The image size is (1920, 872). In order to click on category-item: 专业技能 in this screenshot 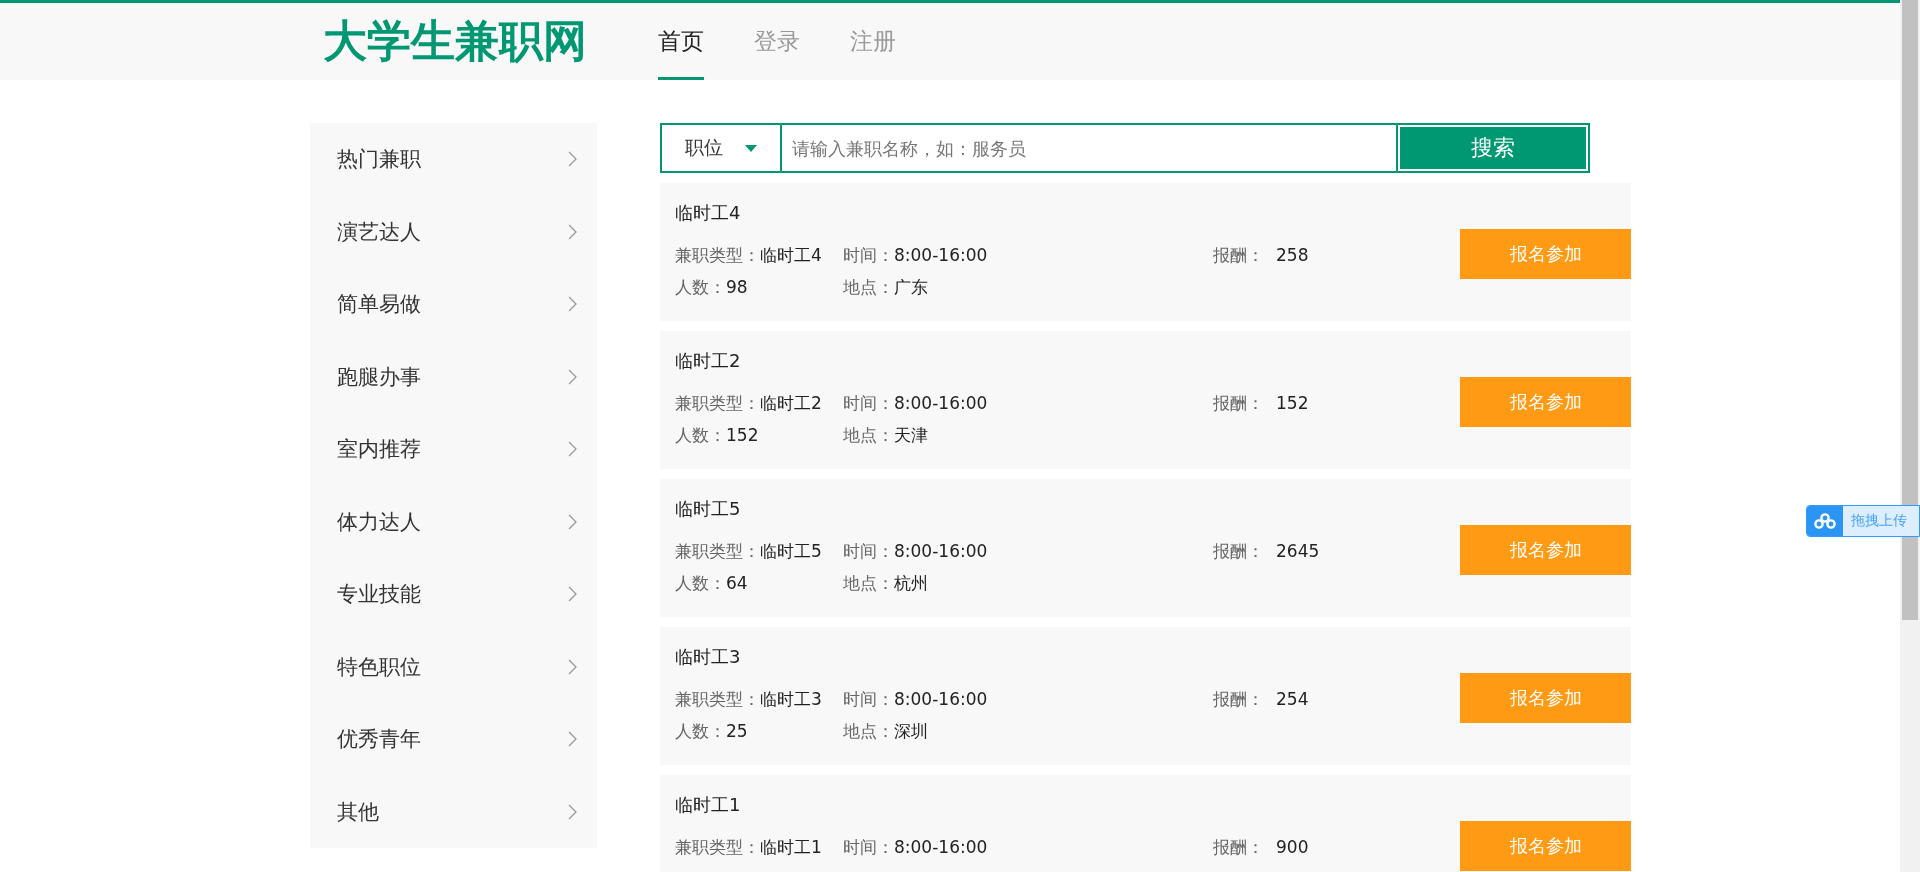, I will do `click(453, 594)`.